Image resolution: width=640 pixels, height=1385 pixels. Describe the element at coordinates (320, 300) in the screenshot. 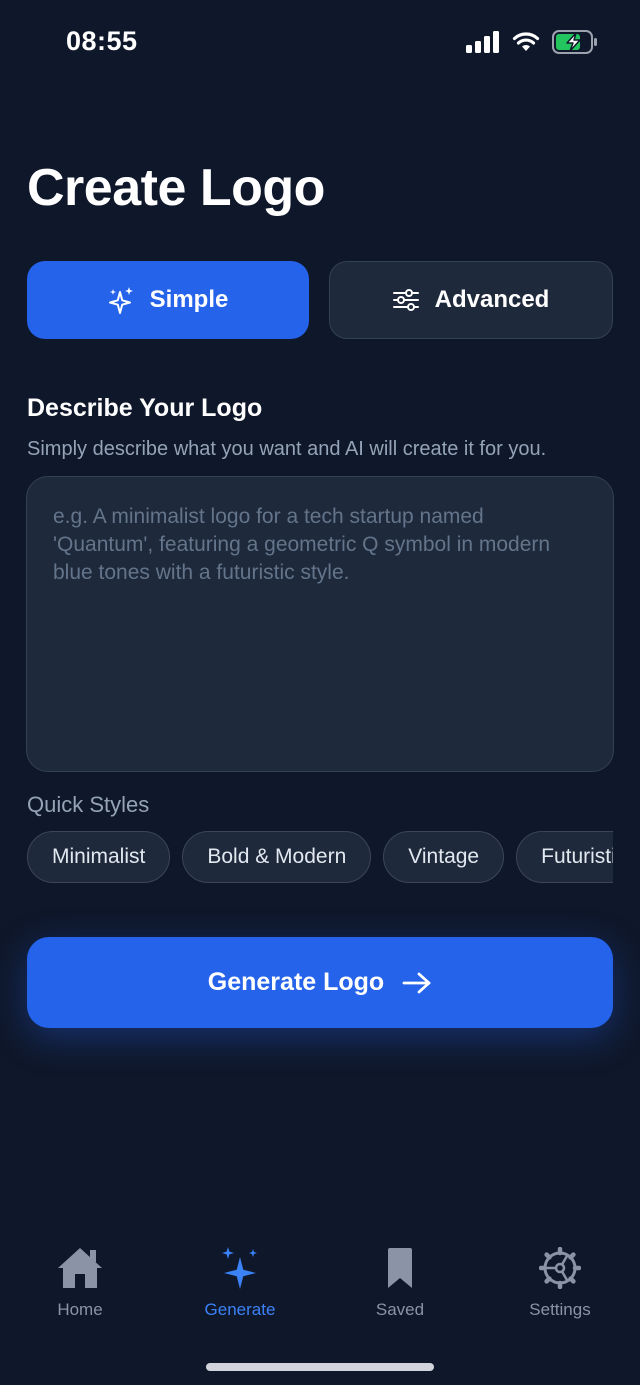

I see `mode-tabs: Simple Advanced` at that location.